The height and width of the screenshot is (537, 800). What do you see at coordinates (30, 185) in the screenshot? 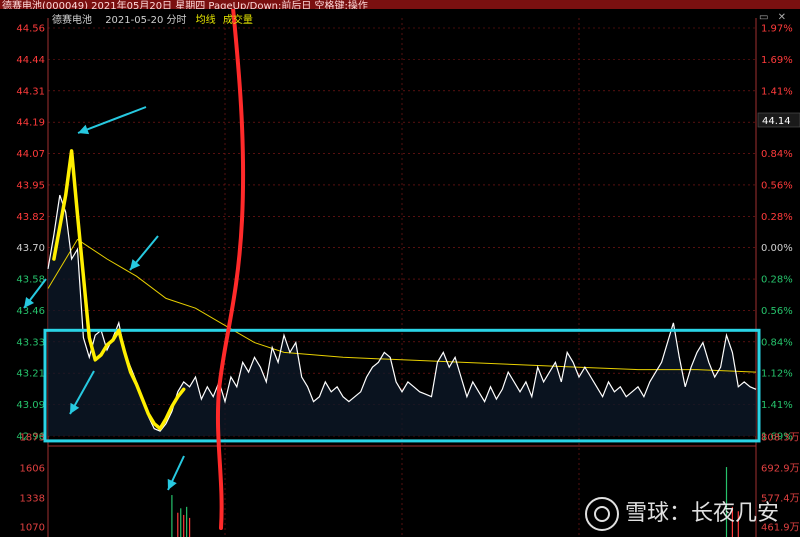
I see `left-tick-label: 43.95` at bounding box center [30, 185].